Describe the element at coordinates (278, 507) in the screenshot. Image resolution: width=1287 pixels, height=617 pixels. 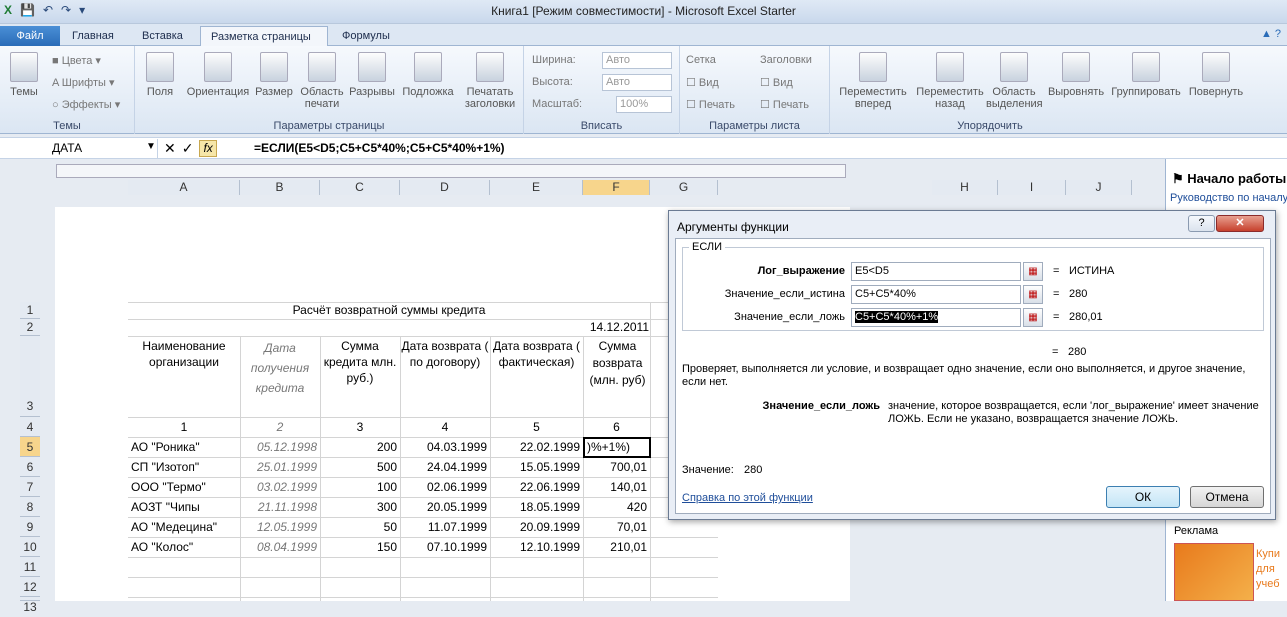
I see `cell-issue-date: 21.11.1998` at that location.